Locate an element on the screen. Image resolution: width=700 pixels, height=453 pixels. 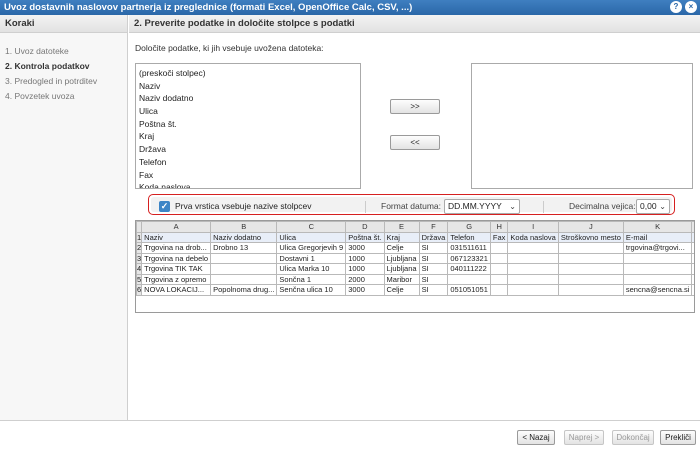
decimal-select: 0,00 ⌄ is located at coordinates (653, 206).